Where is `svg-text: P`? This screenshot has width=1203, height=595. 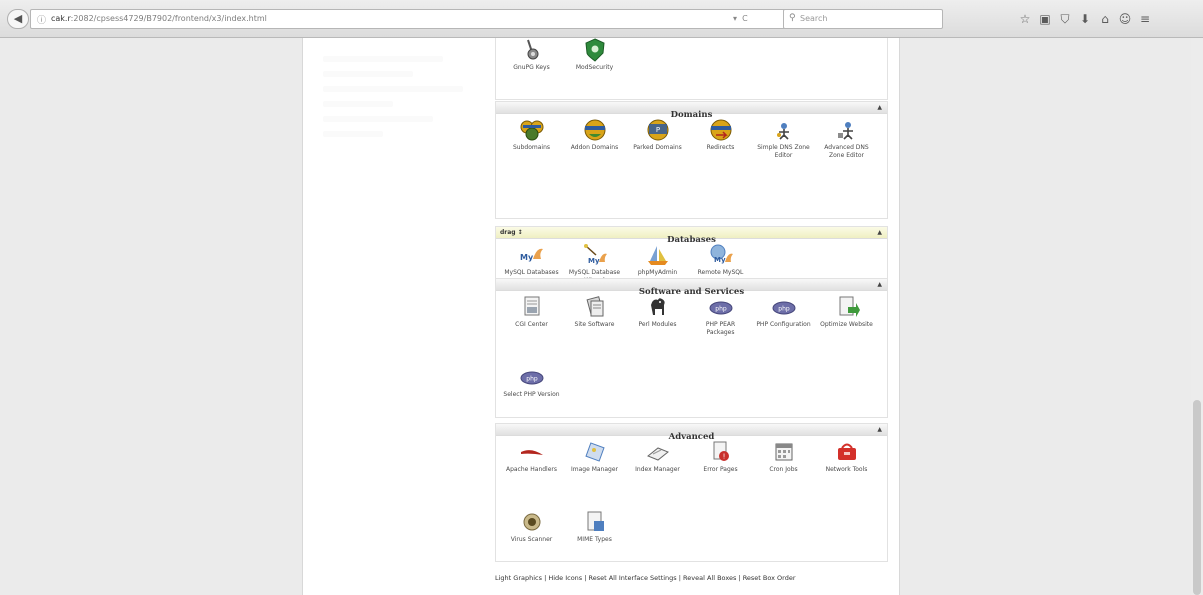
svg-text: P is located at coordinates (657, 130).